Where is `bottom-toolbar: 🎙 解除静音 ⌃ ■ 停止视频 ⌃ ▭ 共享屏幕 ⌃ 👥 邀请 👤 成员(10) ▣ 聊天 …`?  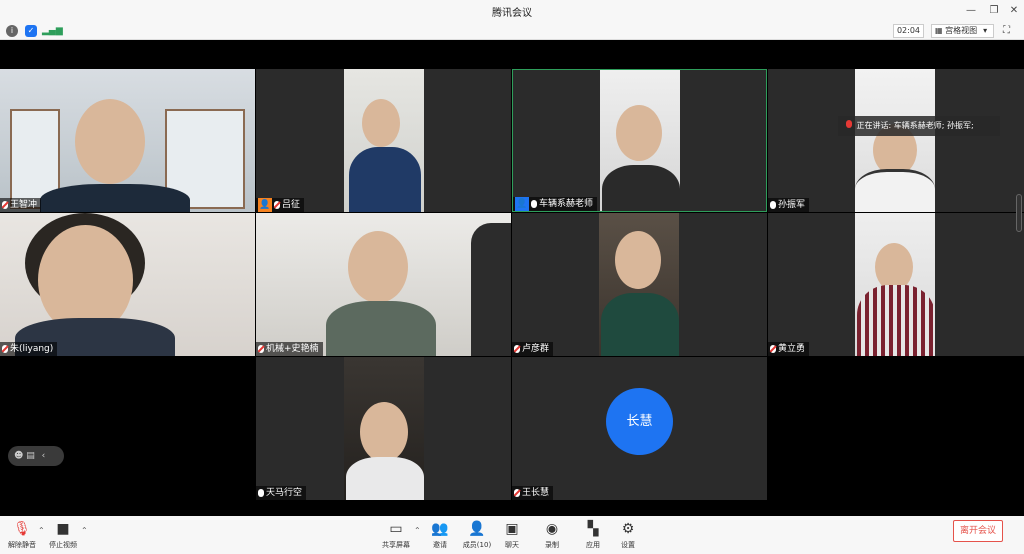
bottom-toolbar: 🎙 解除静音 ⌃ ■ 停止视频 ⌃ ▭ 共享屏幕 ⌃ 👥 邀请 👤 成员(10) ▣ 聊天 … is located at coordinates (512, 535).